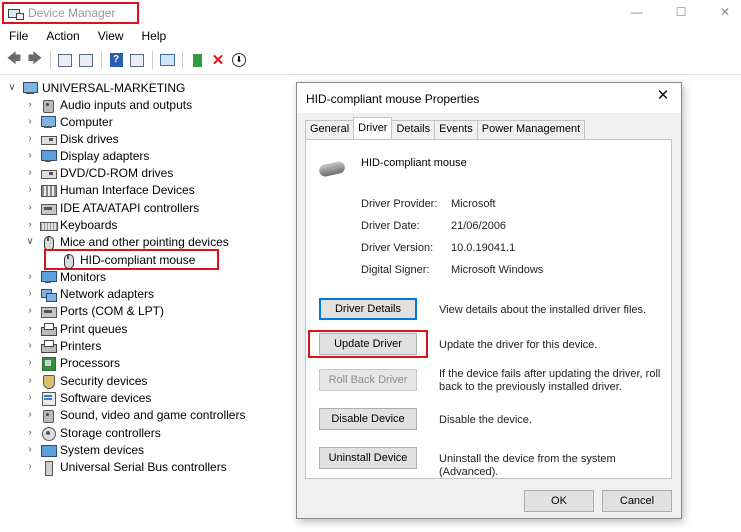  Describe the element at coordinates (48, 450) in the screenshot. I see `system-device-icon` at that location.